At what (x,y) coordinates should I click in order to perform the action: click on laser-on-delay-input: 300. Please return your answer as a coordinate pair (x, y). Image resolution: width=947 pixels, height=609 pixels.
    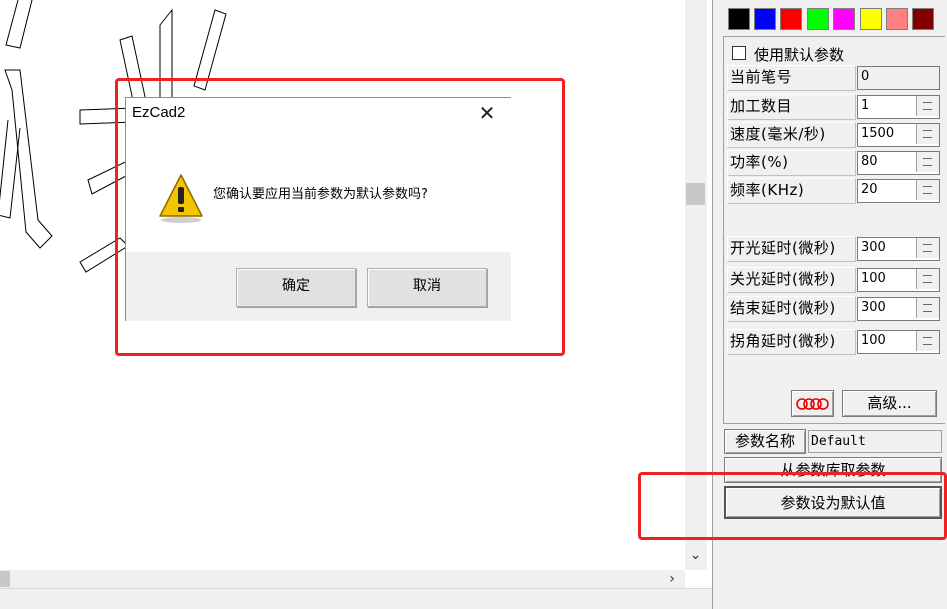
    Looking at the image, I should click on (898, 249).